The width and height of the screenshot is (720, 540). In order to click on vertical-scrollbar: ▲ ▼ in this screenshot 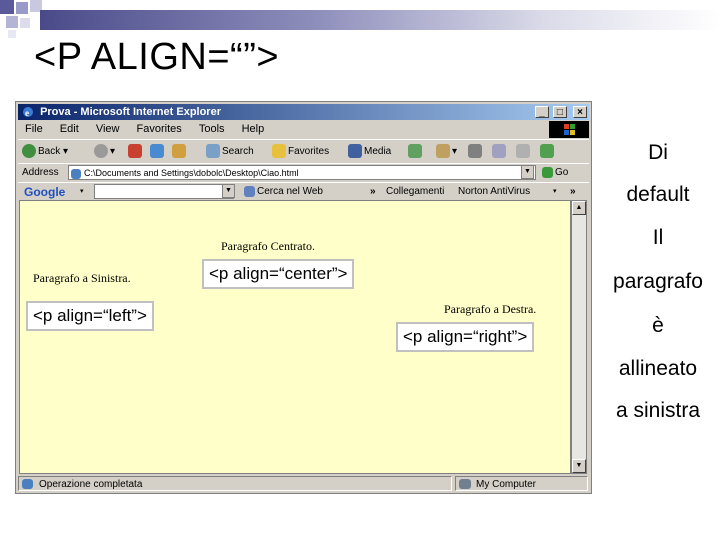, I will do `click(579, 337)`.